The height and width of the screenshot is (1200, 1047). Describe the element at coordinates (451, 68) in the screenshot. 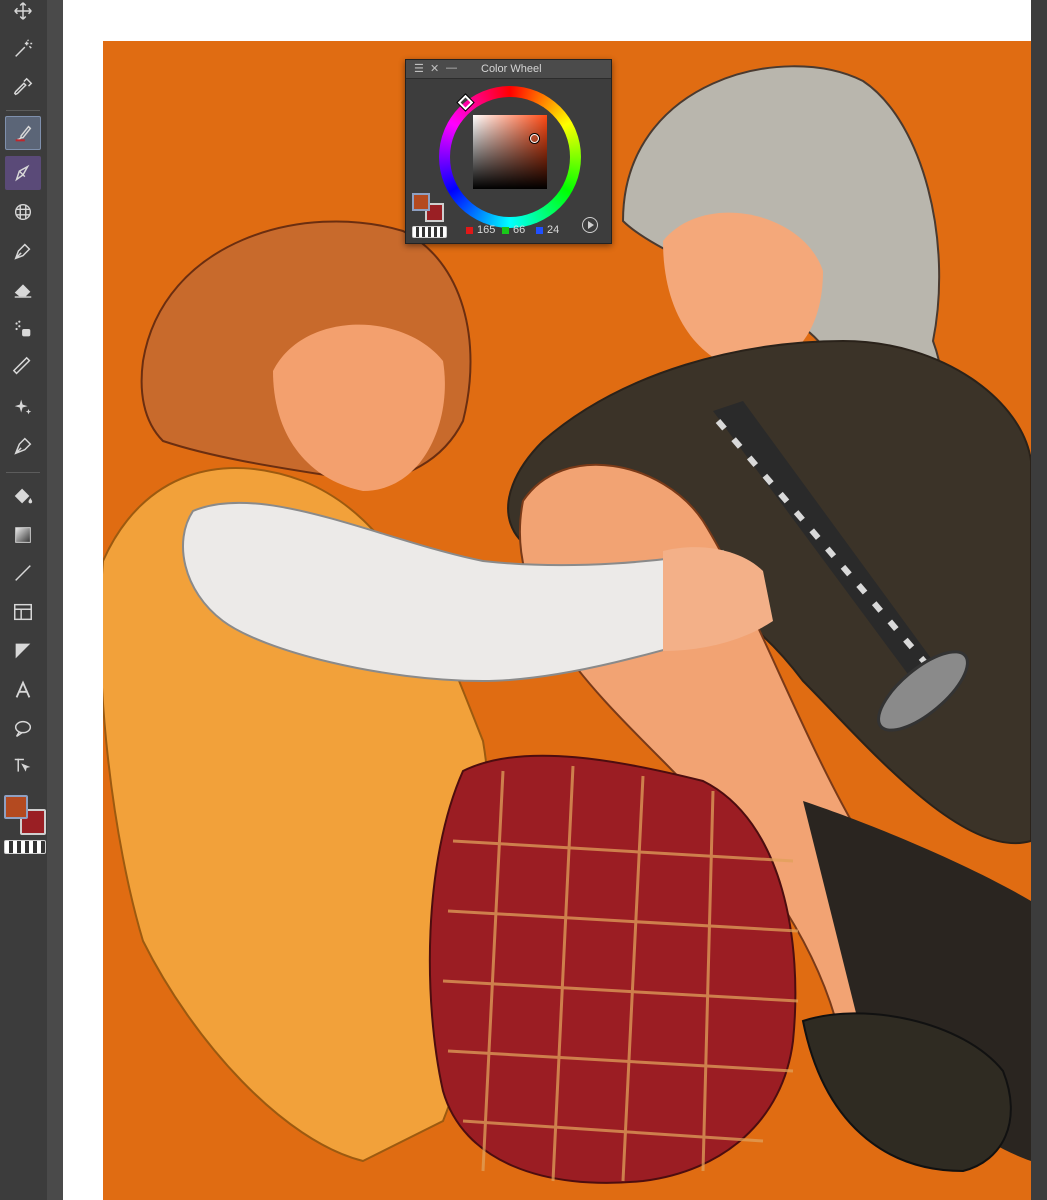

I see `minimize-icon: —` at that location.